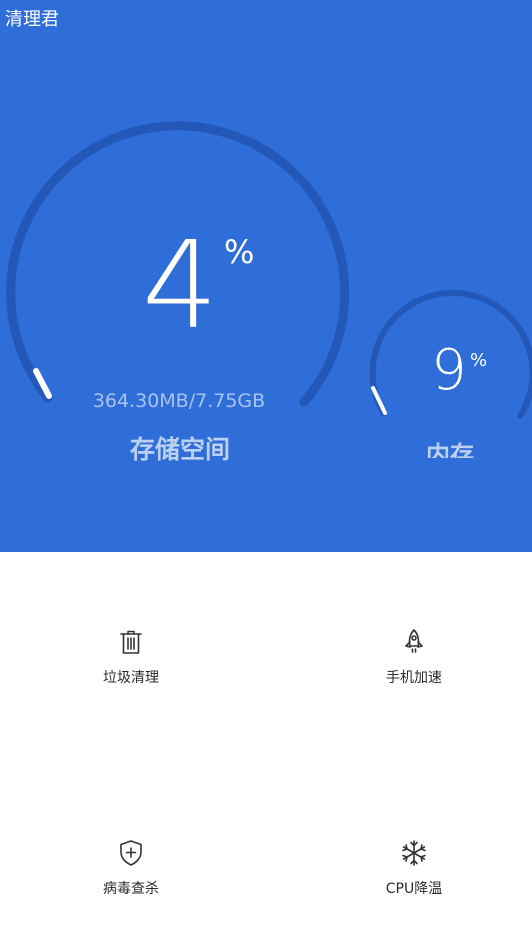  What do you see at coordinates (131, 853) in the screenshot?
I see `shield-plus-icon` at bounding box center [131, 853].